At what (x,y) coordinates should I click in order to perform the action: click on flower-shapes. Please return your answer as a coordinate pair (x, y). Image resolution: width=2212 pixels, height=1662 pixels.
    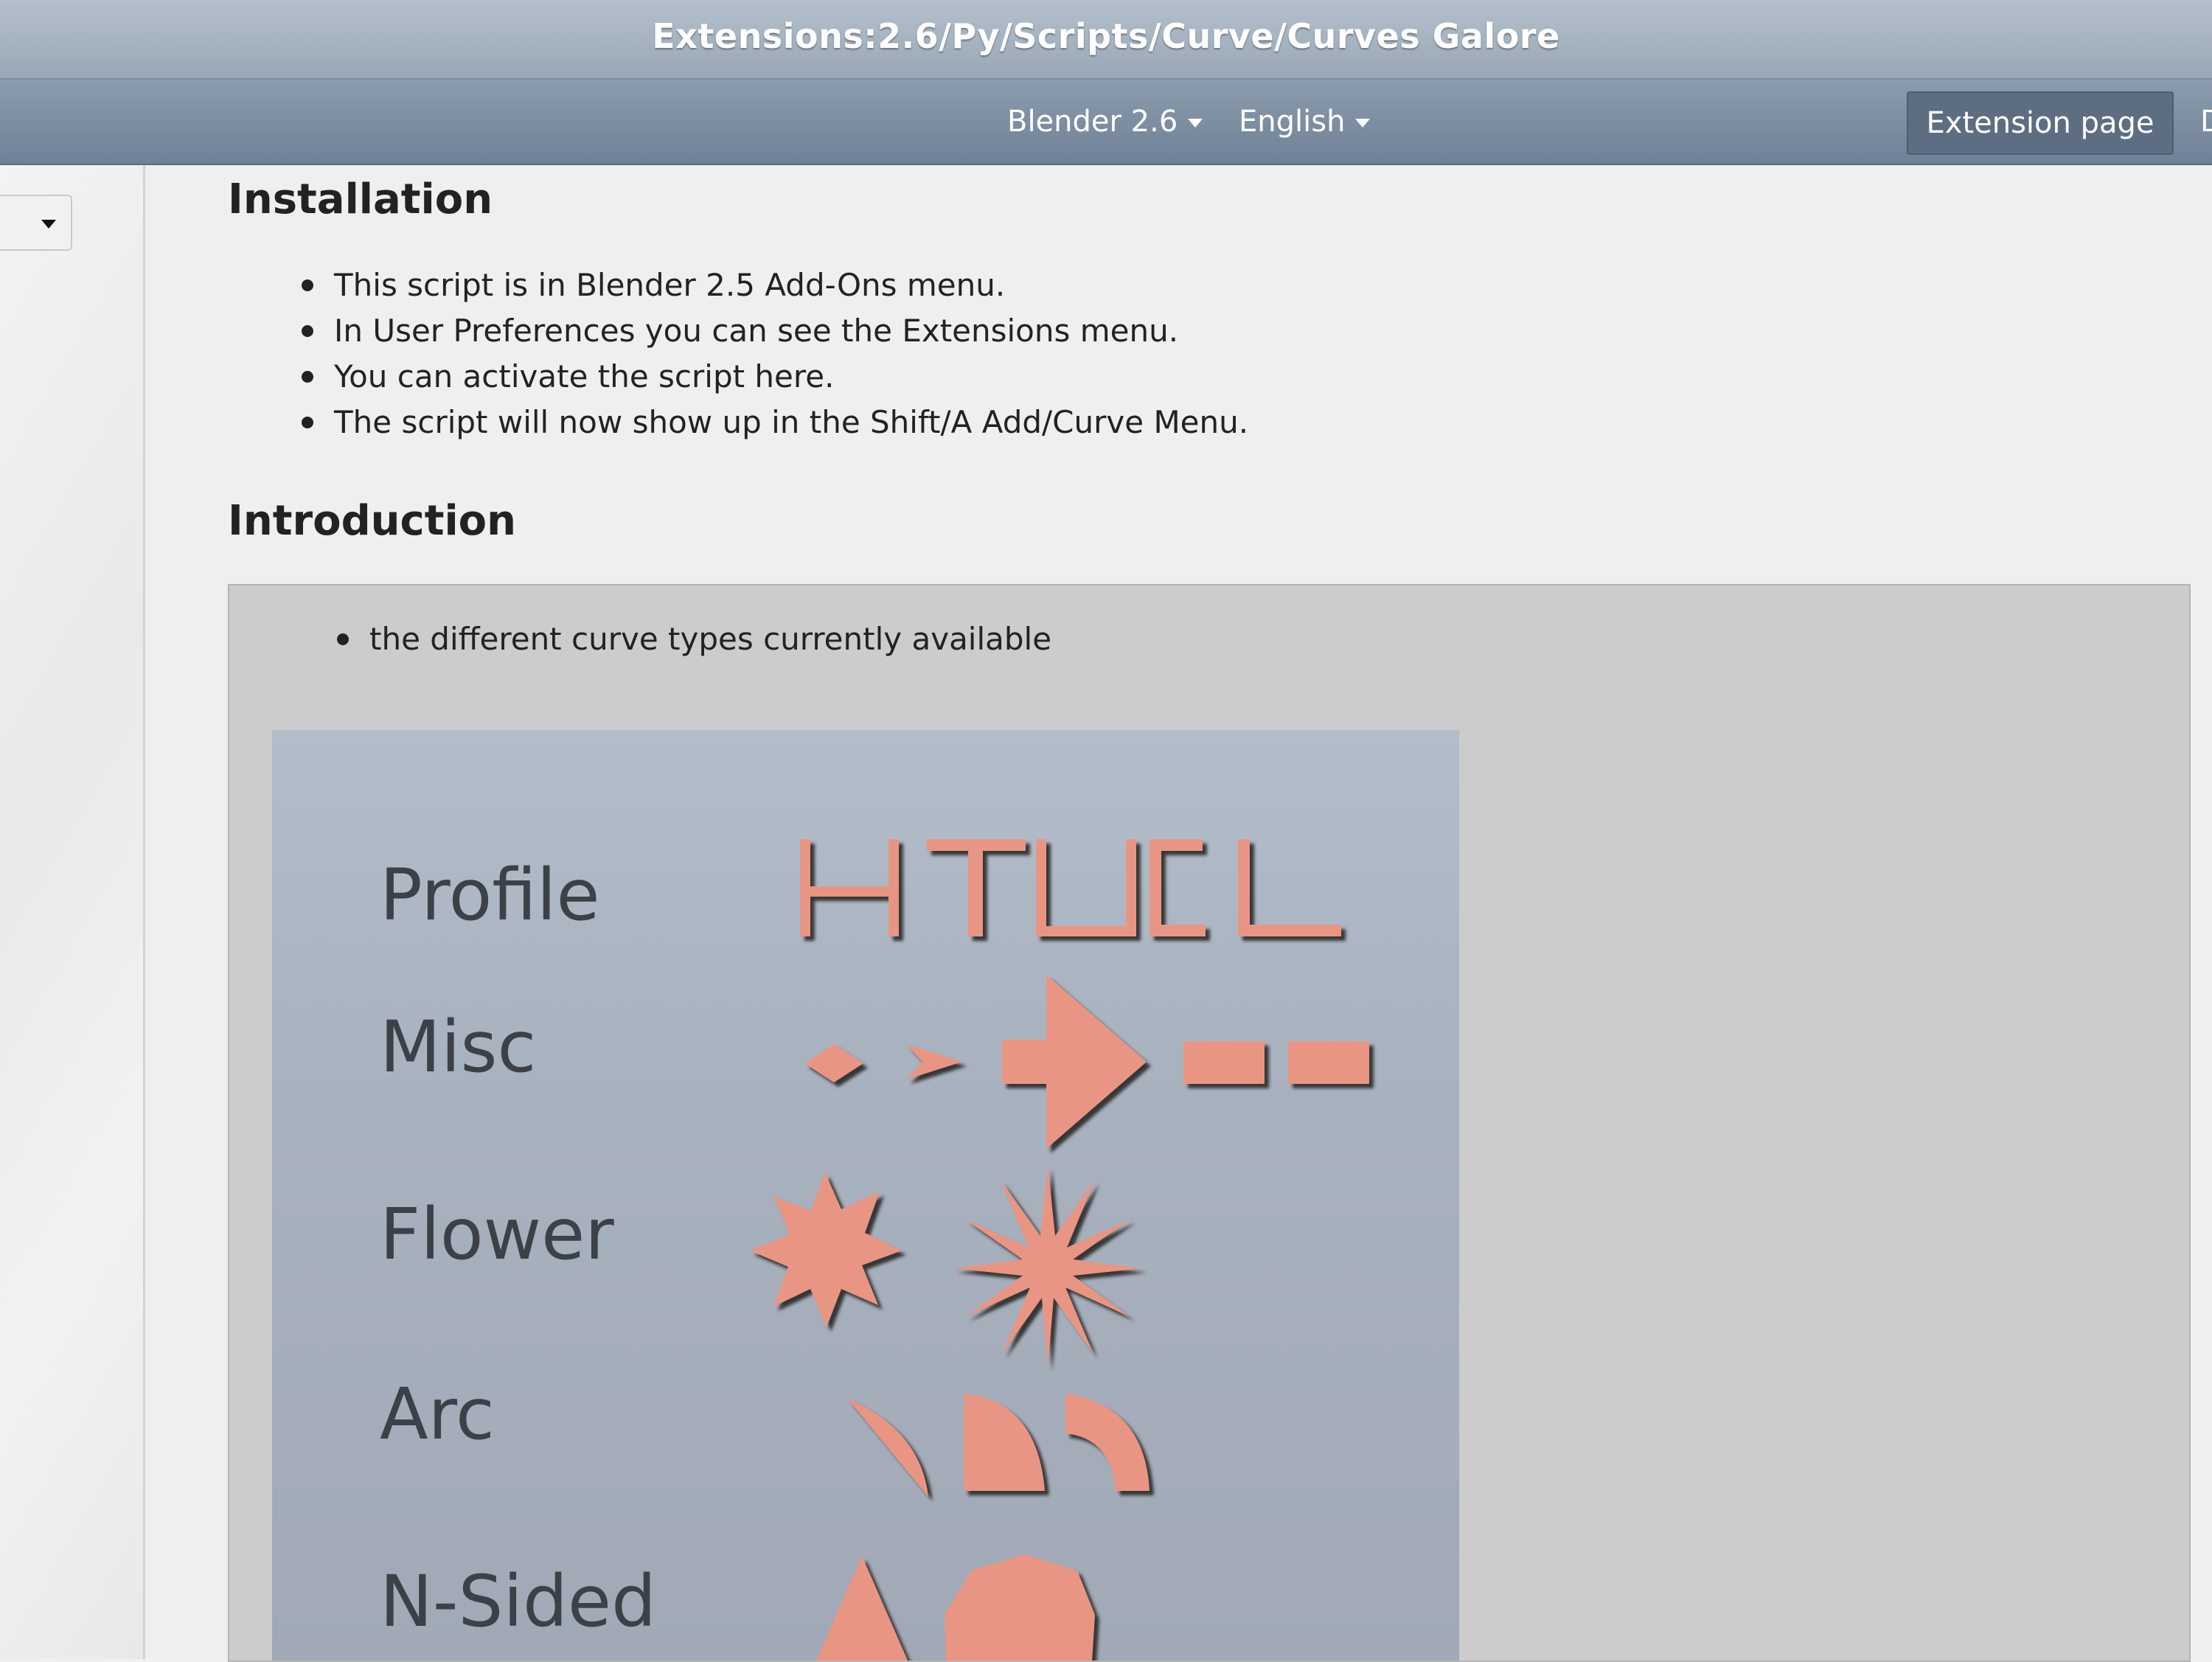
    Looking at the image, I should click on (946, 1266).